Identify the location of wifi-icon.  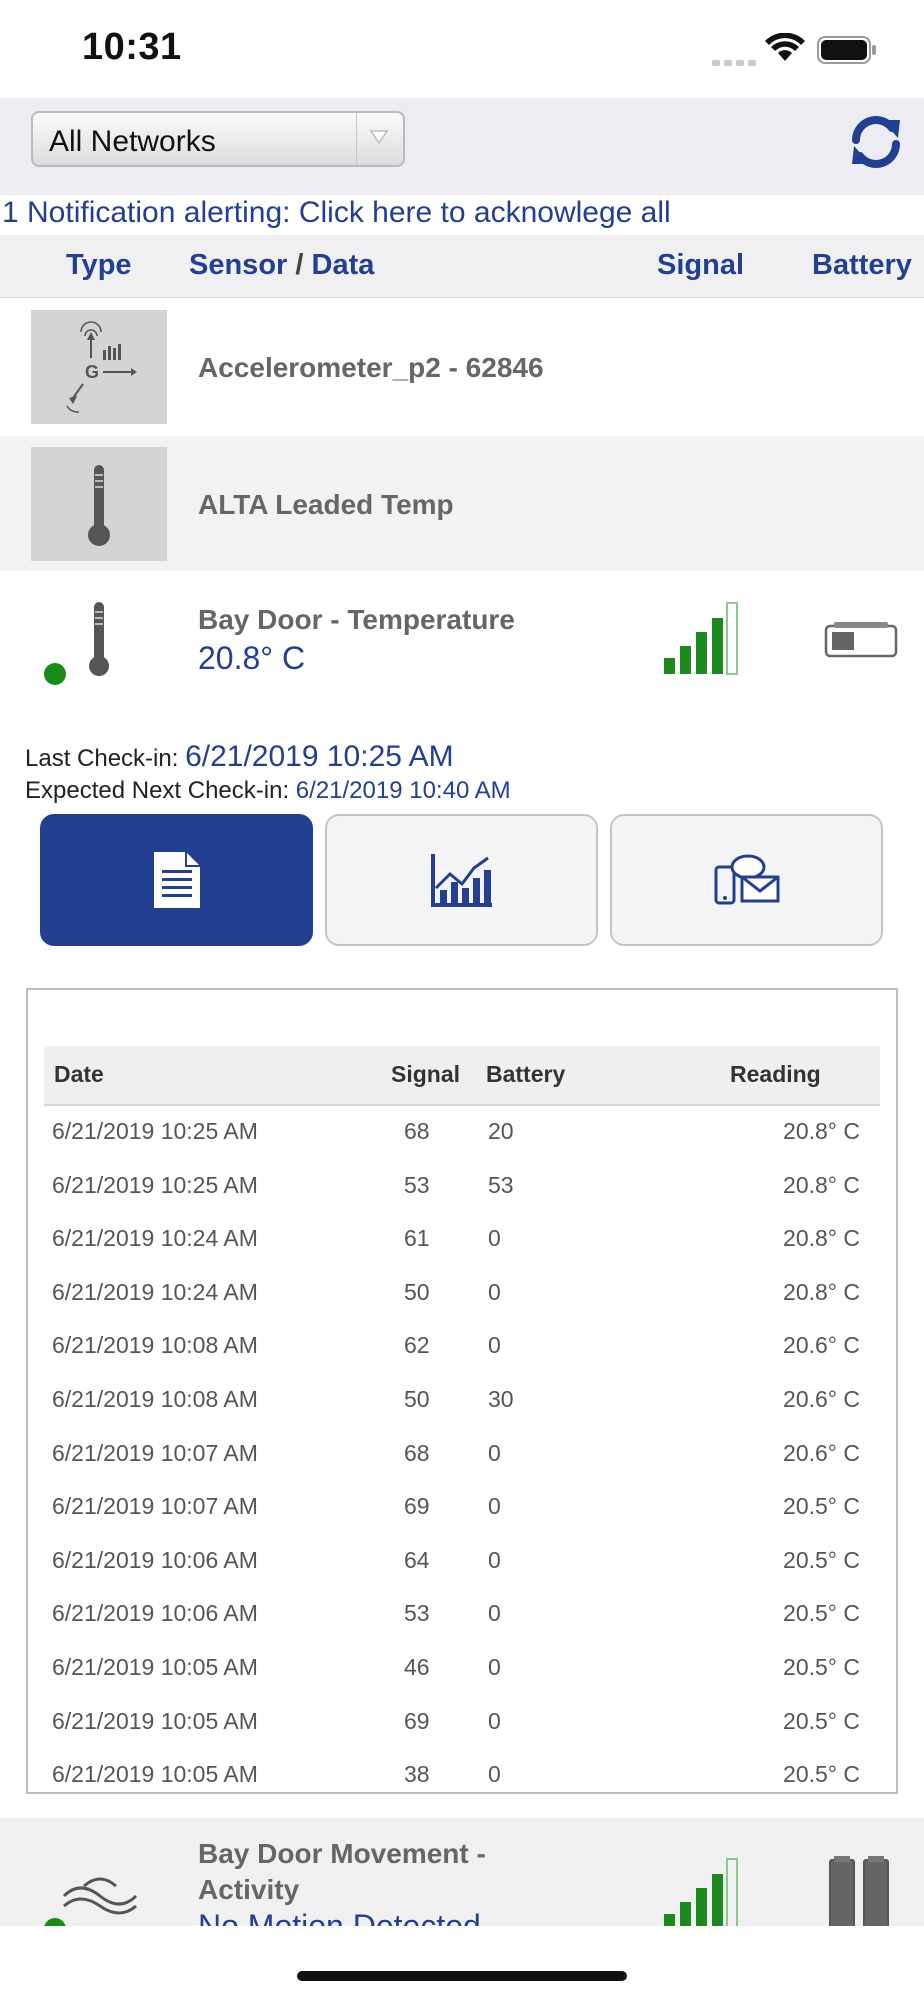
(785, 50).